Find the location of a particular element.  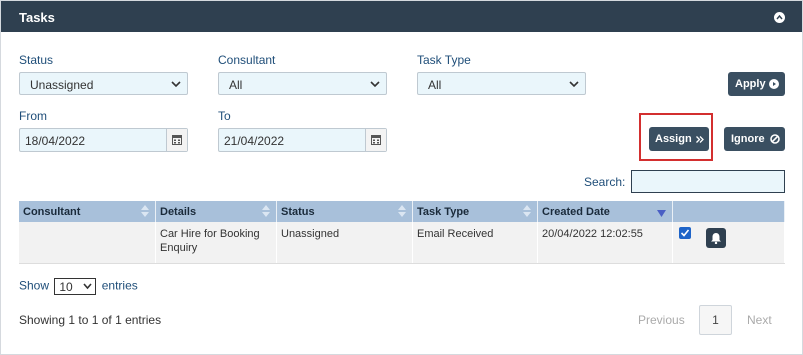

assign-button-label: Assign is located at coordinates (673, 139).